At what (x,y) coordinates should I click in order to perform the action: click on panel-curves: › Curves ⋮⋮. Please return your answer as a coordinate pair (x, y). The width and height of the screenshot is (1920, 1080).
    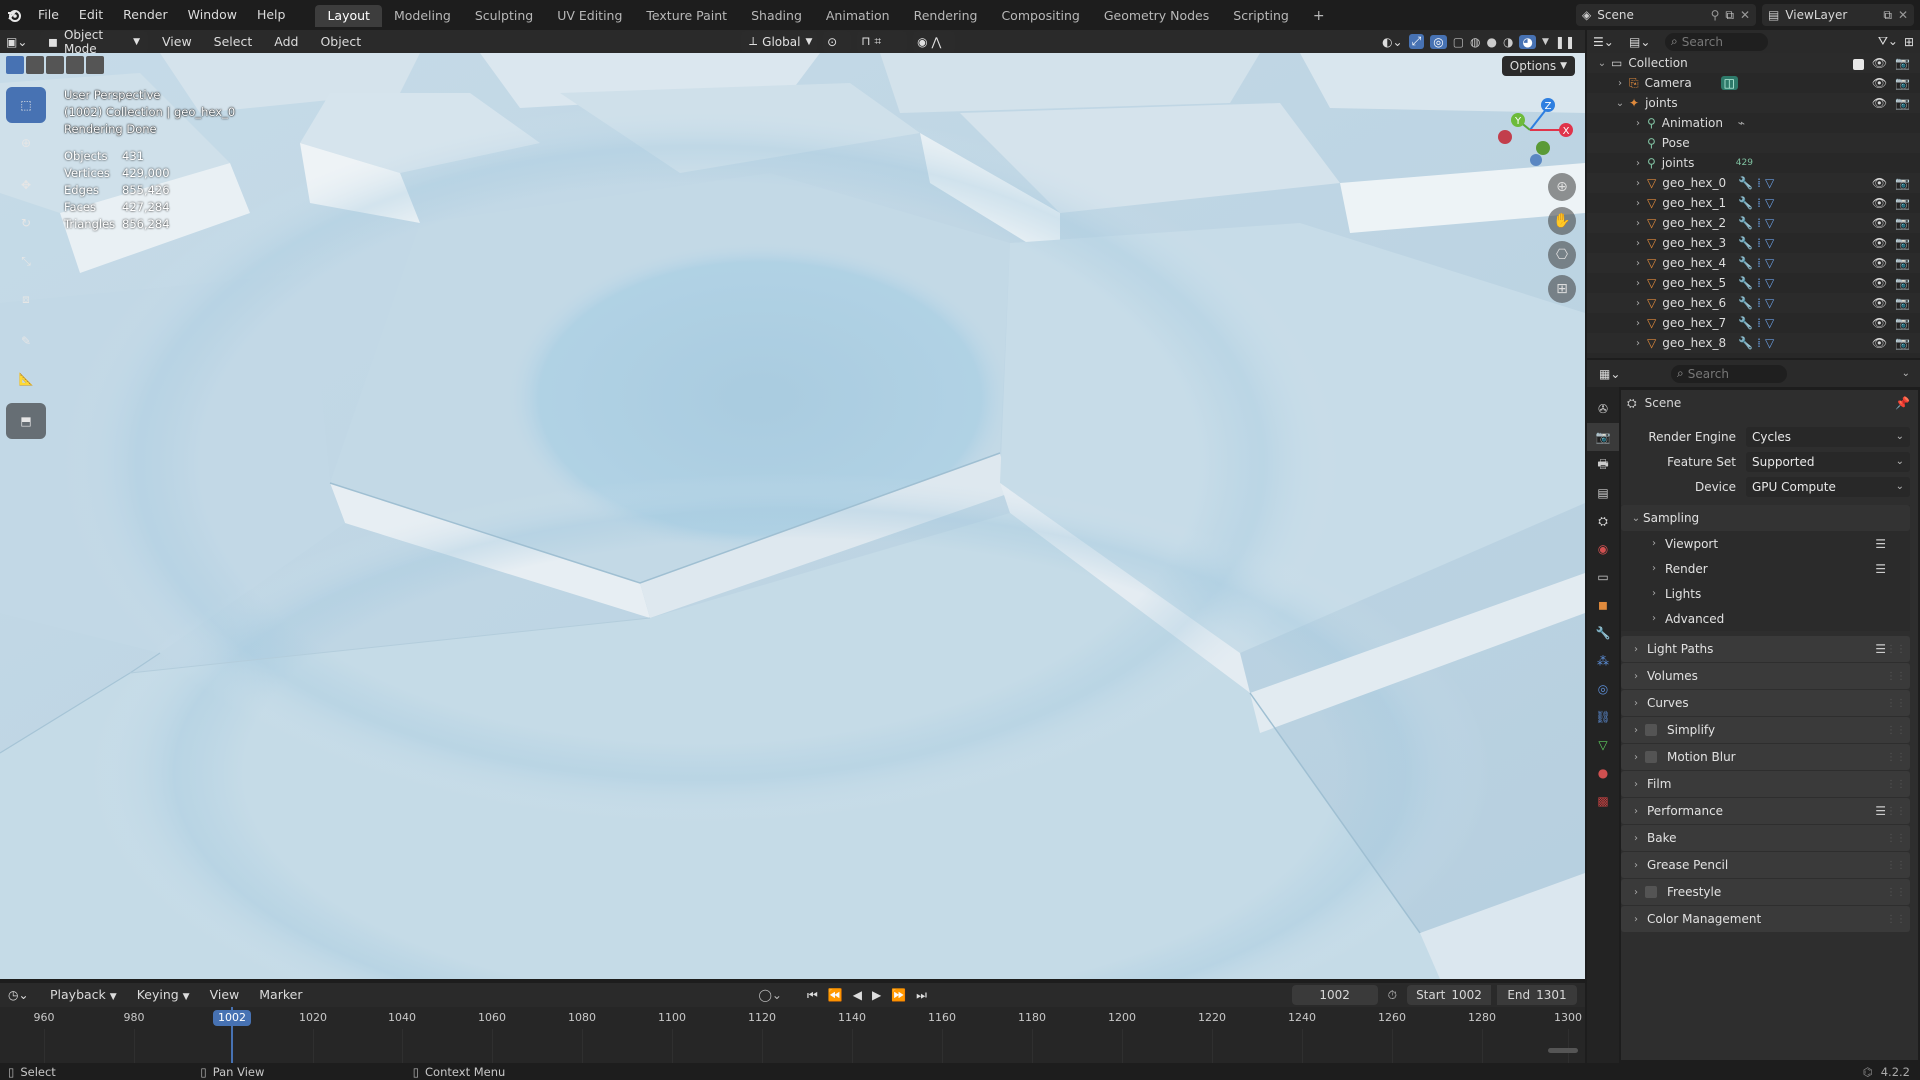
    Looking at the image, I should click on (1765, 703).